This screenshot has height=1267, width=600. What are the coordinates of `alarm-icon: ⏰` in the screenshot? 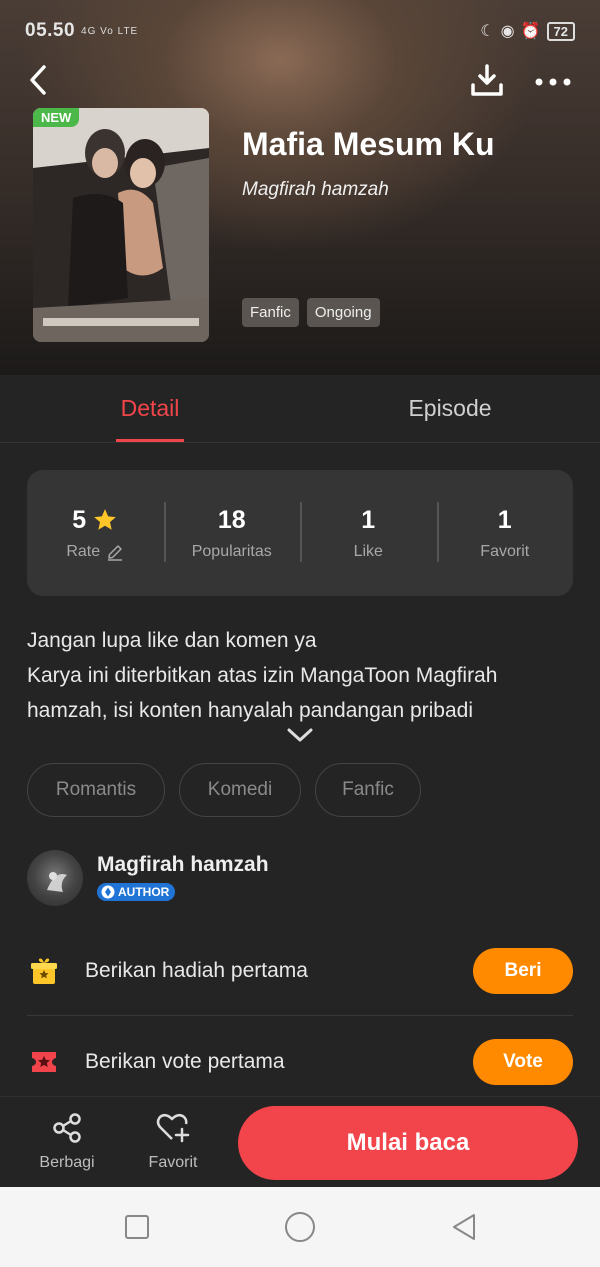 It's located at (530, 31).